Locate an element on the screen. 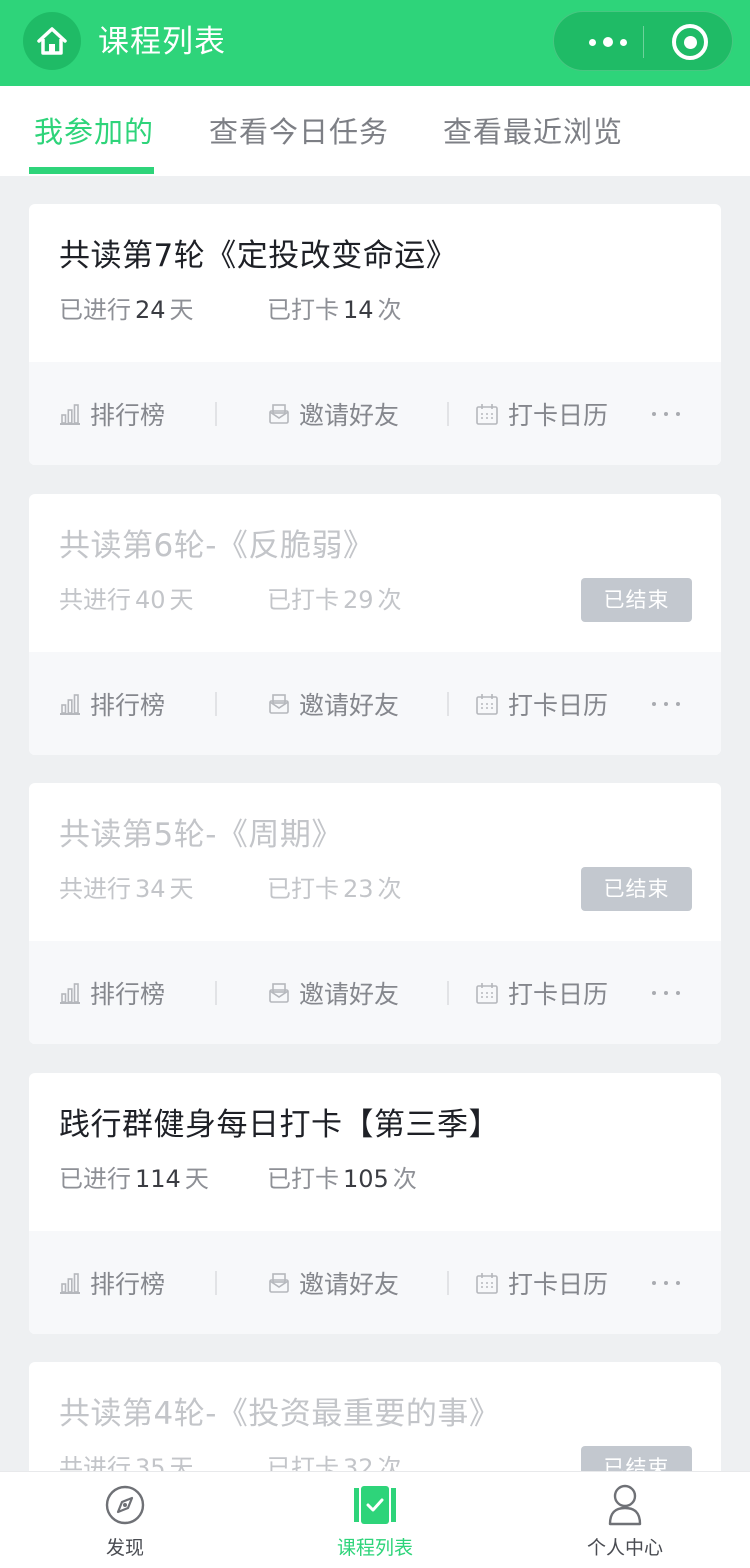  days-stat: 已进行 24 天 is located at coordinates (126, 310).